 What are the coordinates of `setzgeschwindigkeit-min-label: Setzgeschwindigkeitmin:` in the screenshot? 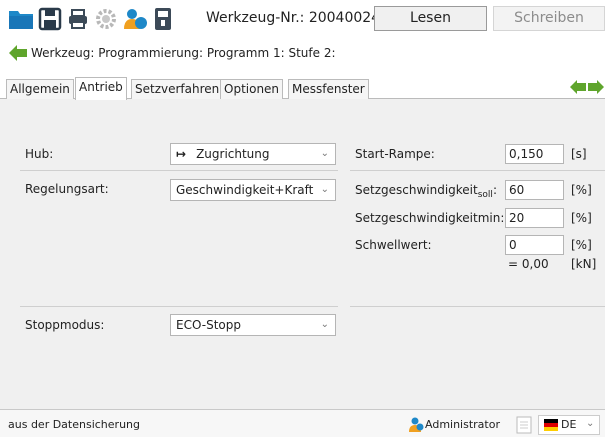 It's located at (430, 218).